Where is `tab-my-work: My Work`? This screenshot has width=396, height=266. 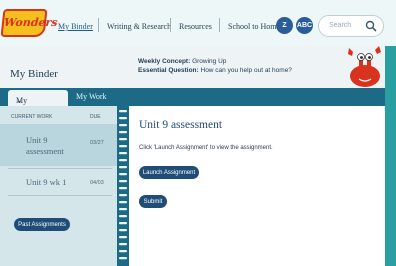
tab-my-work: My Work is located at coordinates (91, 96).